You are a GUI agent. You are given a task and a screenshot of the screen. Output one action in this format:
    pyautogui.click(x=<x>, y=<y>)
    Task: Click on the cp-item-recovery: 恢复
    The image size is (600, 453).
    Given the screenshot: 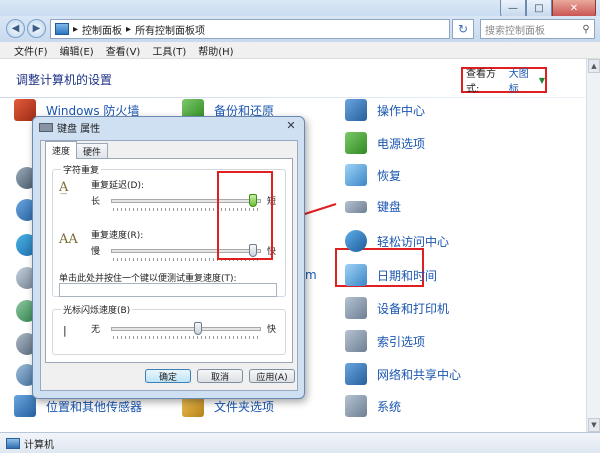 What is the action you would take?
    pyautogui.click(x=373, y=175)
    